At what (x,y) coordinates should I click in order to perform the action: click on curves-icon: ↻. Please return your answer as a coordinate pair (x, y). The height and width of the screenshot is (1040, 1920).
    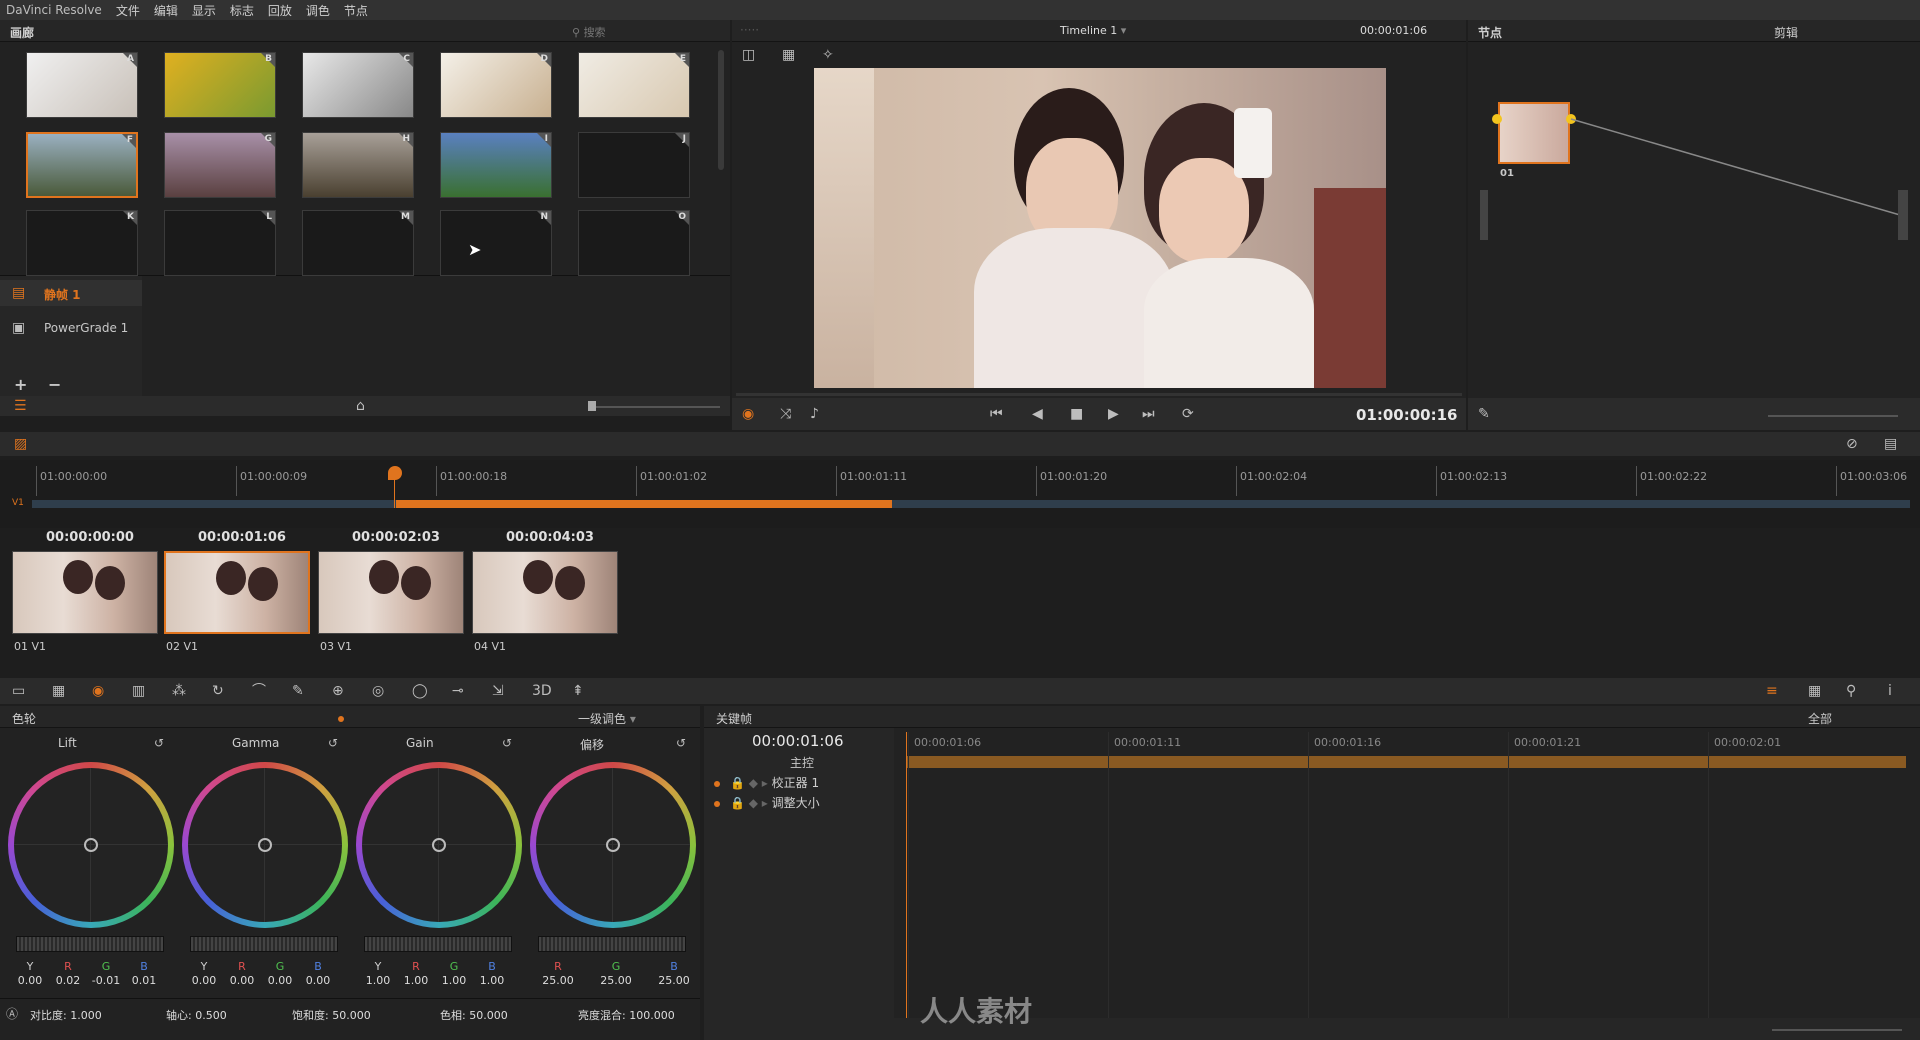
    Looking at the image, I should click on (218, 691).